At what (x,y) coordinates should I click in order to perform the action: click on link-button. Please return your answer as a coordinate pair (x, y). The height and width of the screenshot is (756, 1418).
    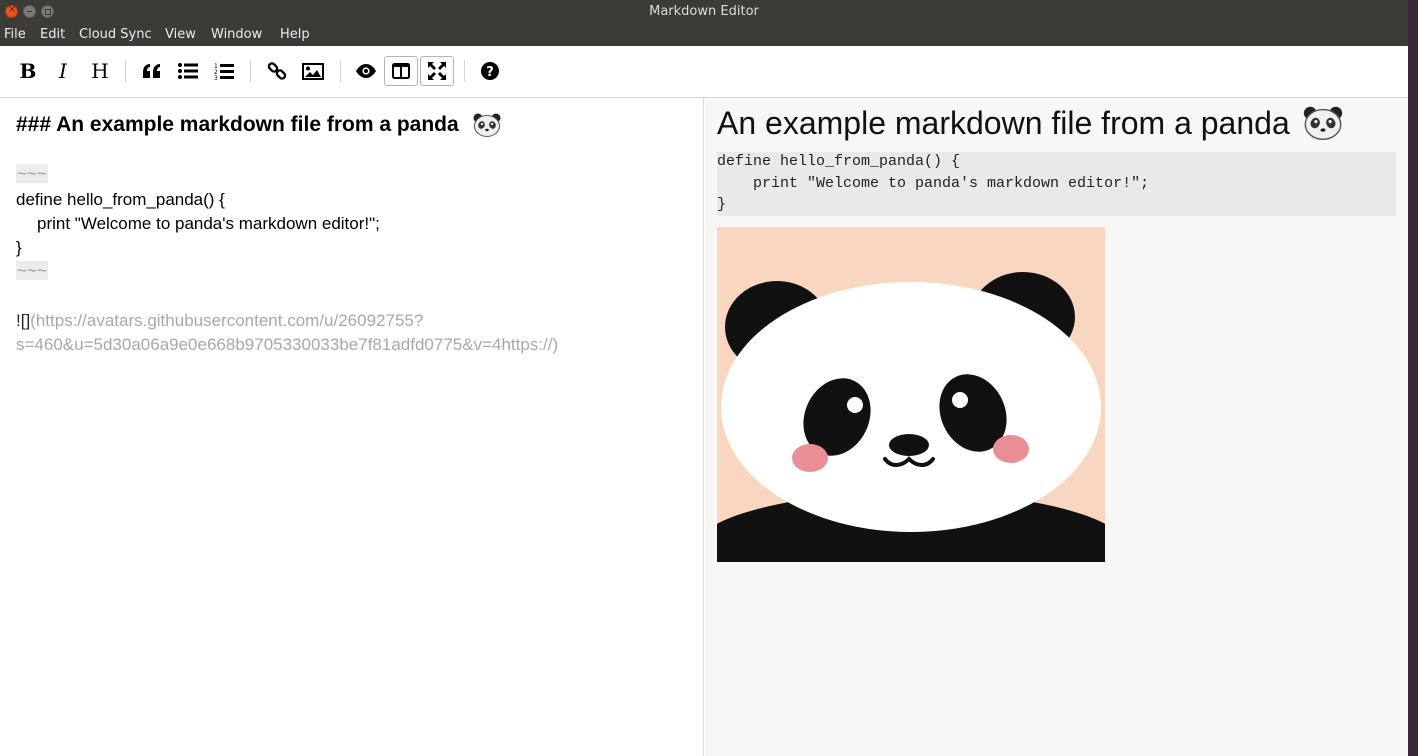
    Looking at the image, I should click on (277, 71).